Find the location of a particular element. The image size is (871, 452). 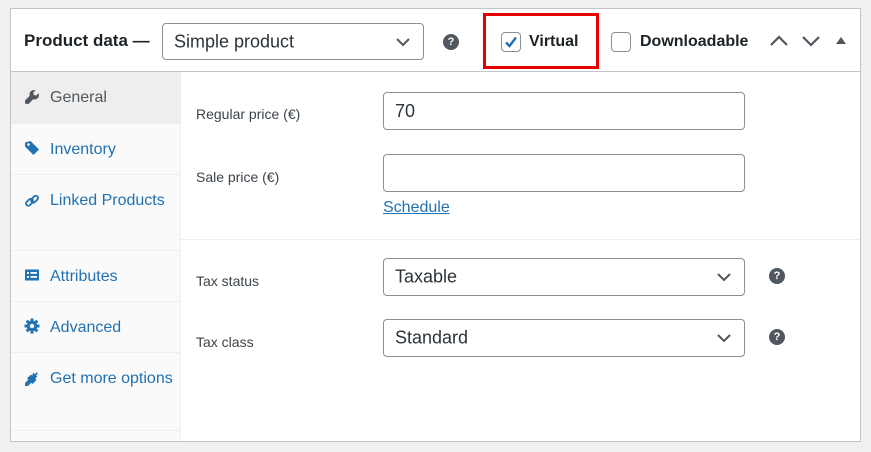

tab-attributes: Attributes is located at coordinates (95, 276).